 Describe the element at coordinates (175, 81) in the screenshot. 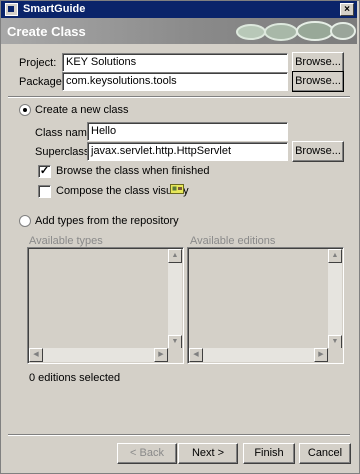

I see `package-field: com.keysolutions.tools` at that location.